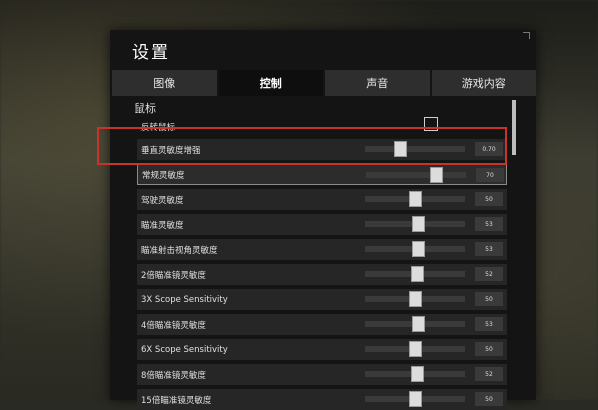 This screenshot has width=598, height=410. Describe the element at coordinates (377, 83) in the screenshot. I see `tab-sound: 声音` at that location.